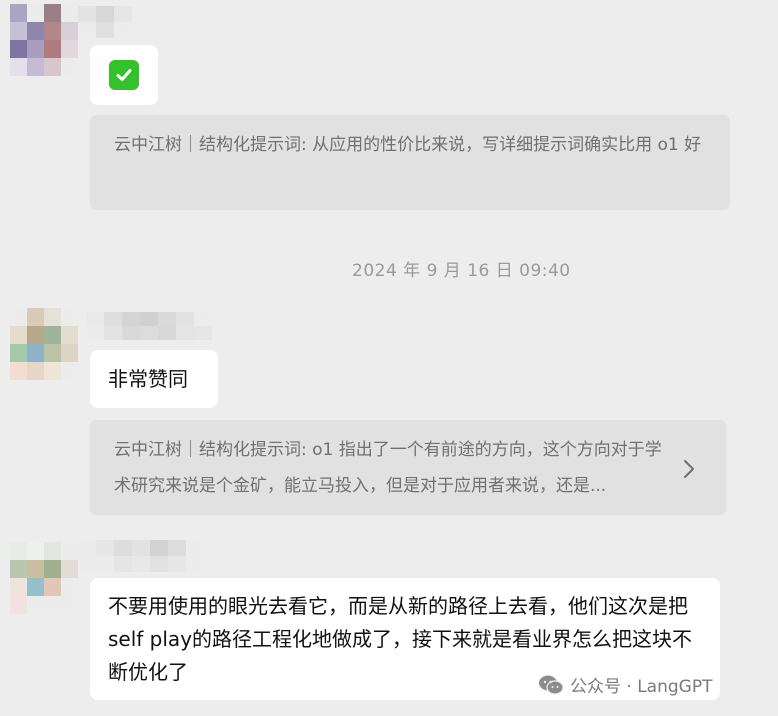 The width and height of the screenshot is (778, 716). I want to click on quote-text-1: 云中江树｜结构化提示词: 从应用的性价比来说，写详细提示词确实比用 o1 好, so click(408, 145).